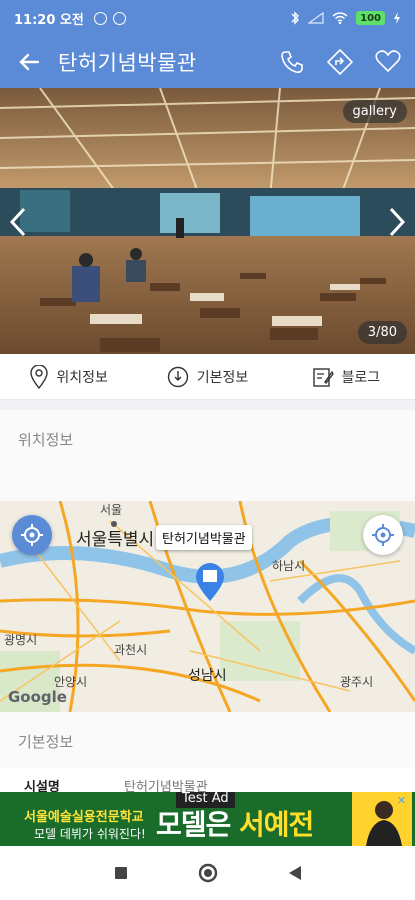  I want to click on heart-icon, so click(388, 61).